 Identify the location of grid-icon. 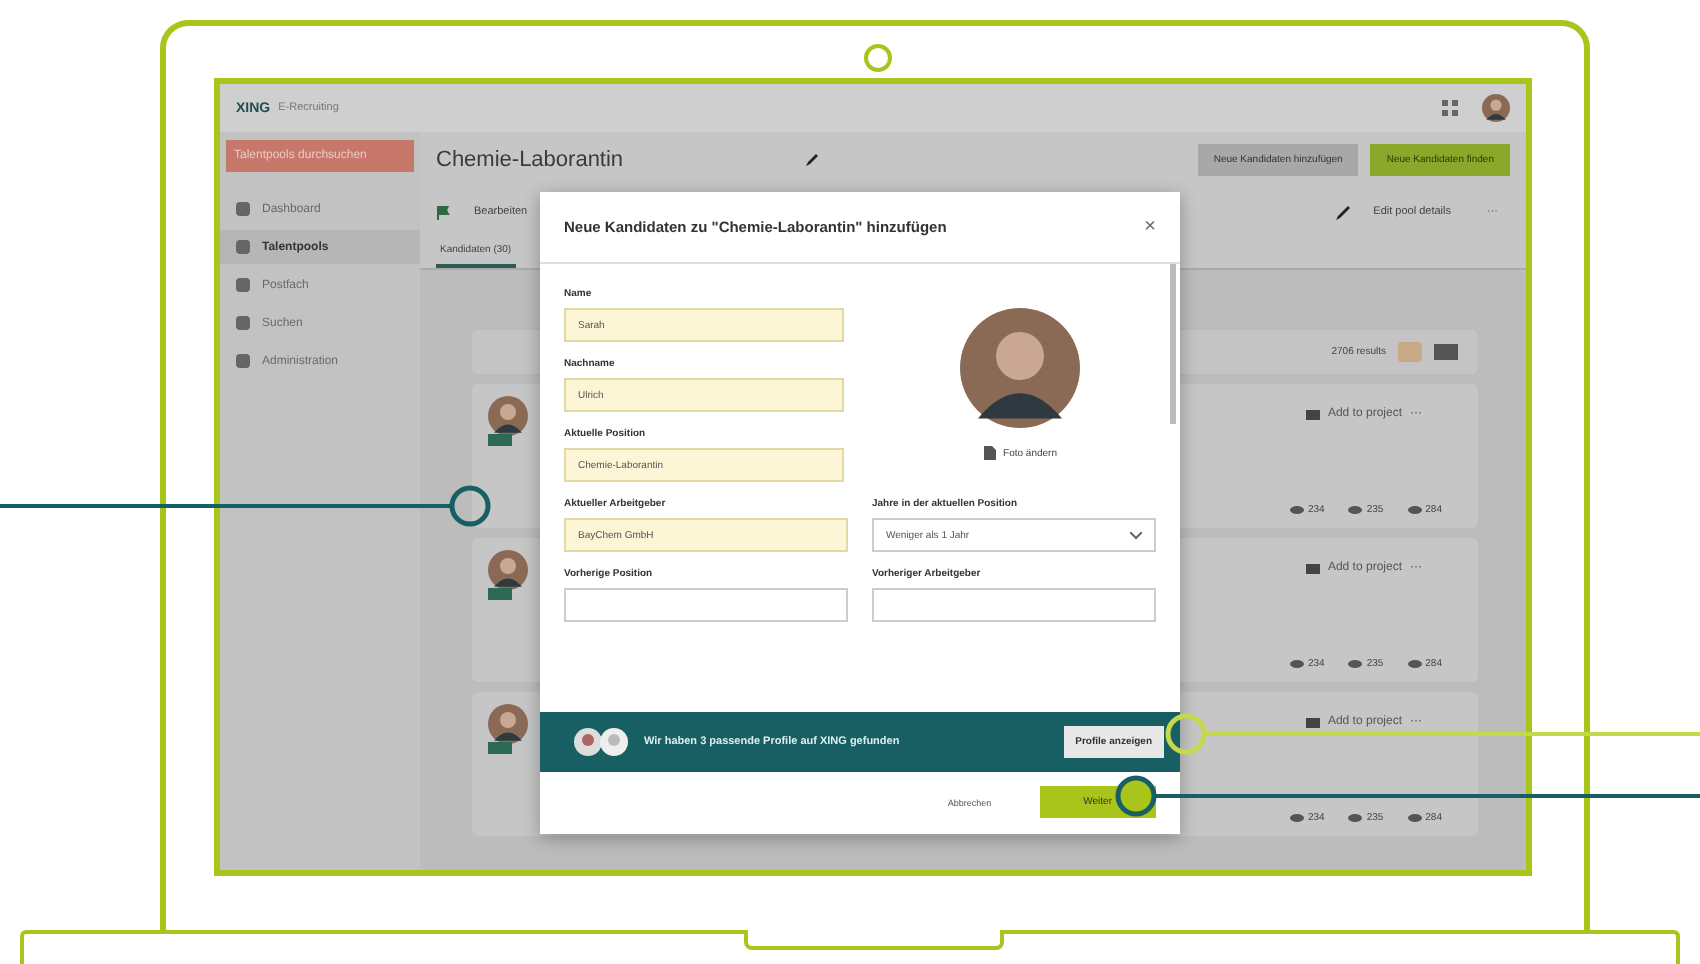
(1450, 108).